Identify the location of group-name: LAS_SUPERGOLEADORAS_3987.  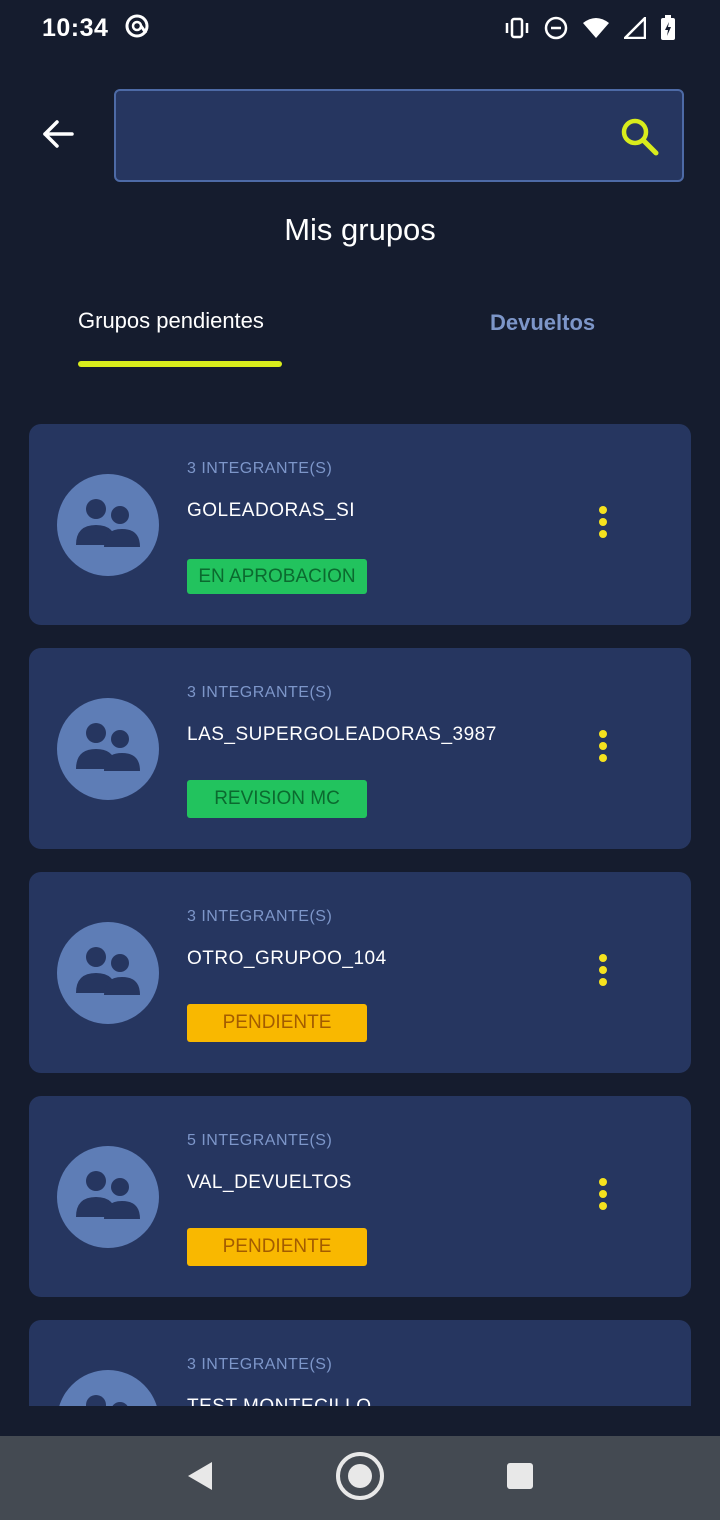
(342, 734).